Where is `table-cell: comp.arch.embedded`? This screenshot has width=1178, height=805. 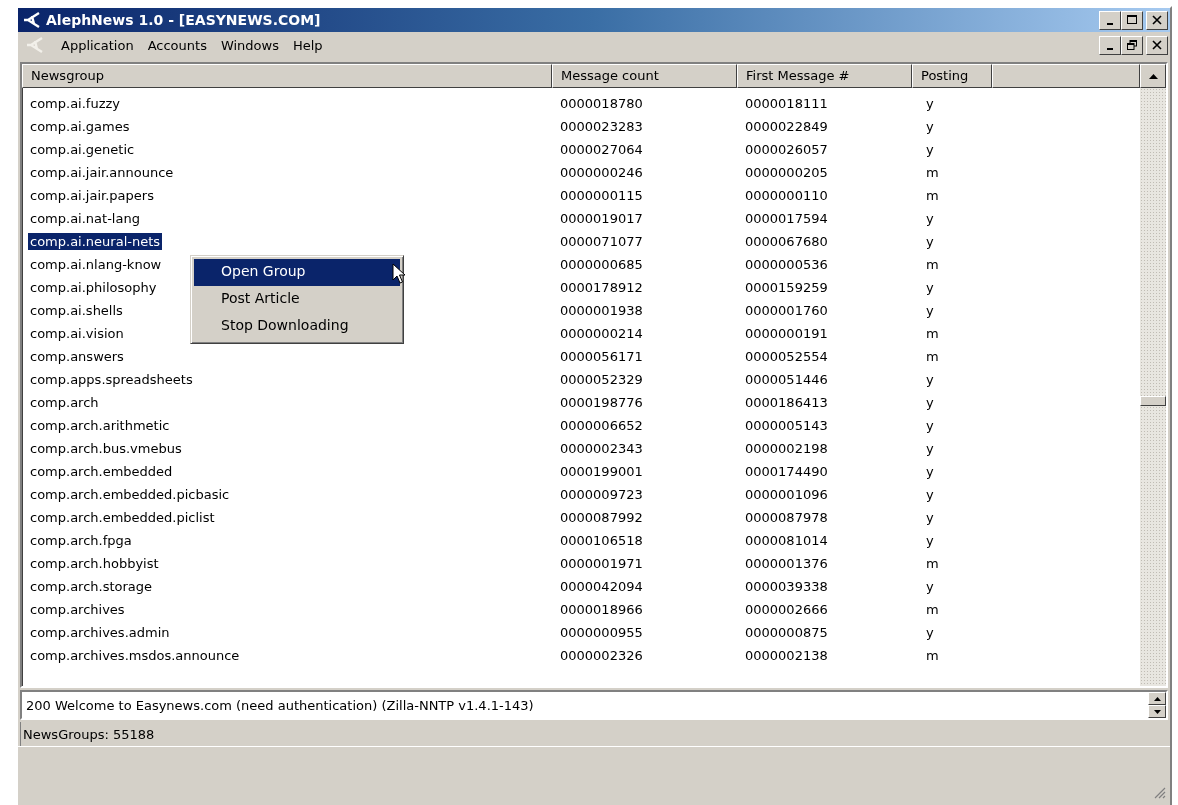 table-cell: comp.arch.embedded is located at coordinates (101, 471).